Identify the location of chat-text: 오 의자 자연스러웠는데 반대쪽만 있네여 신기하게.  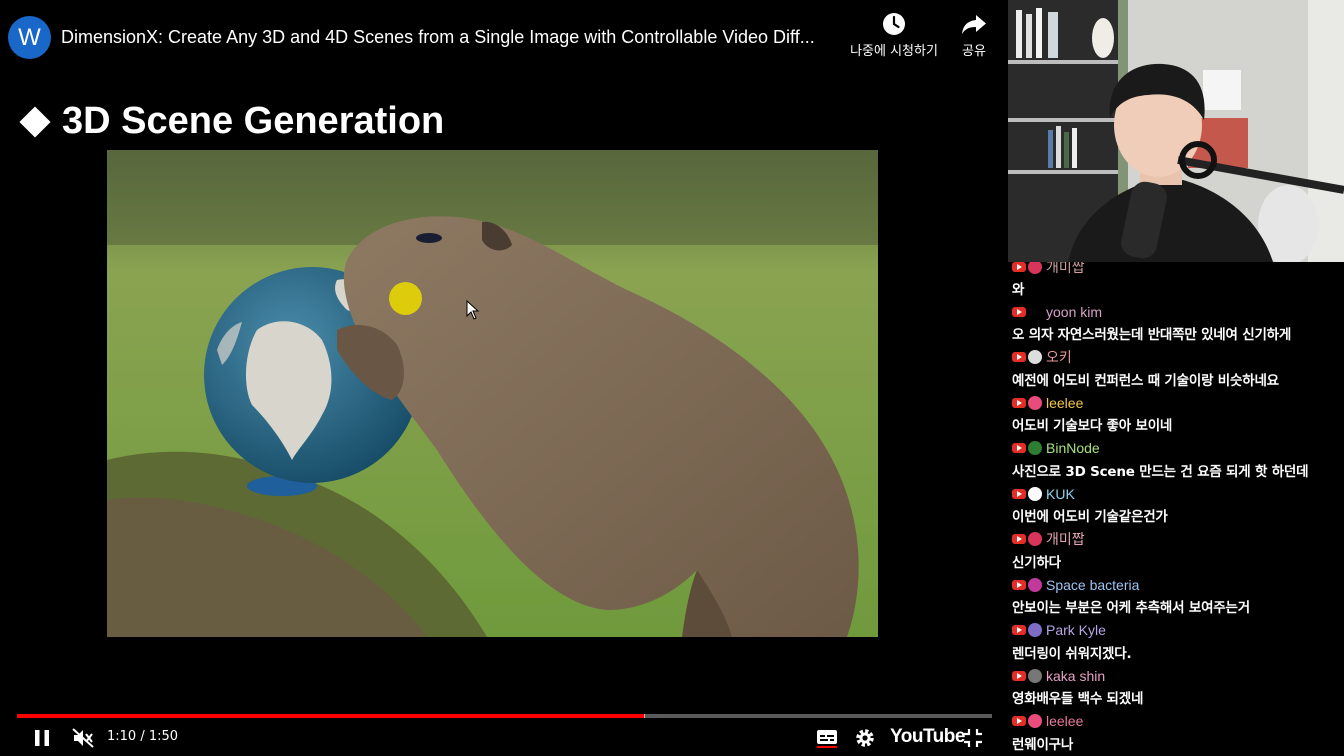
(1152, 335).